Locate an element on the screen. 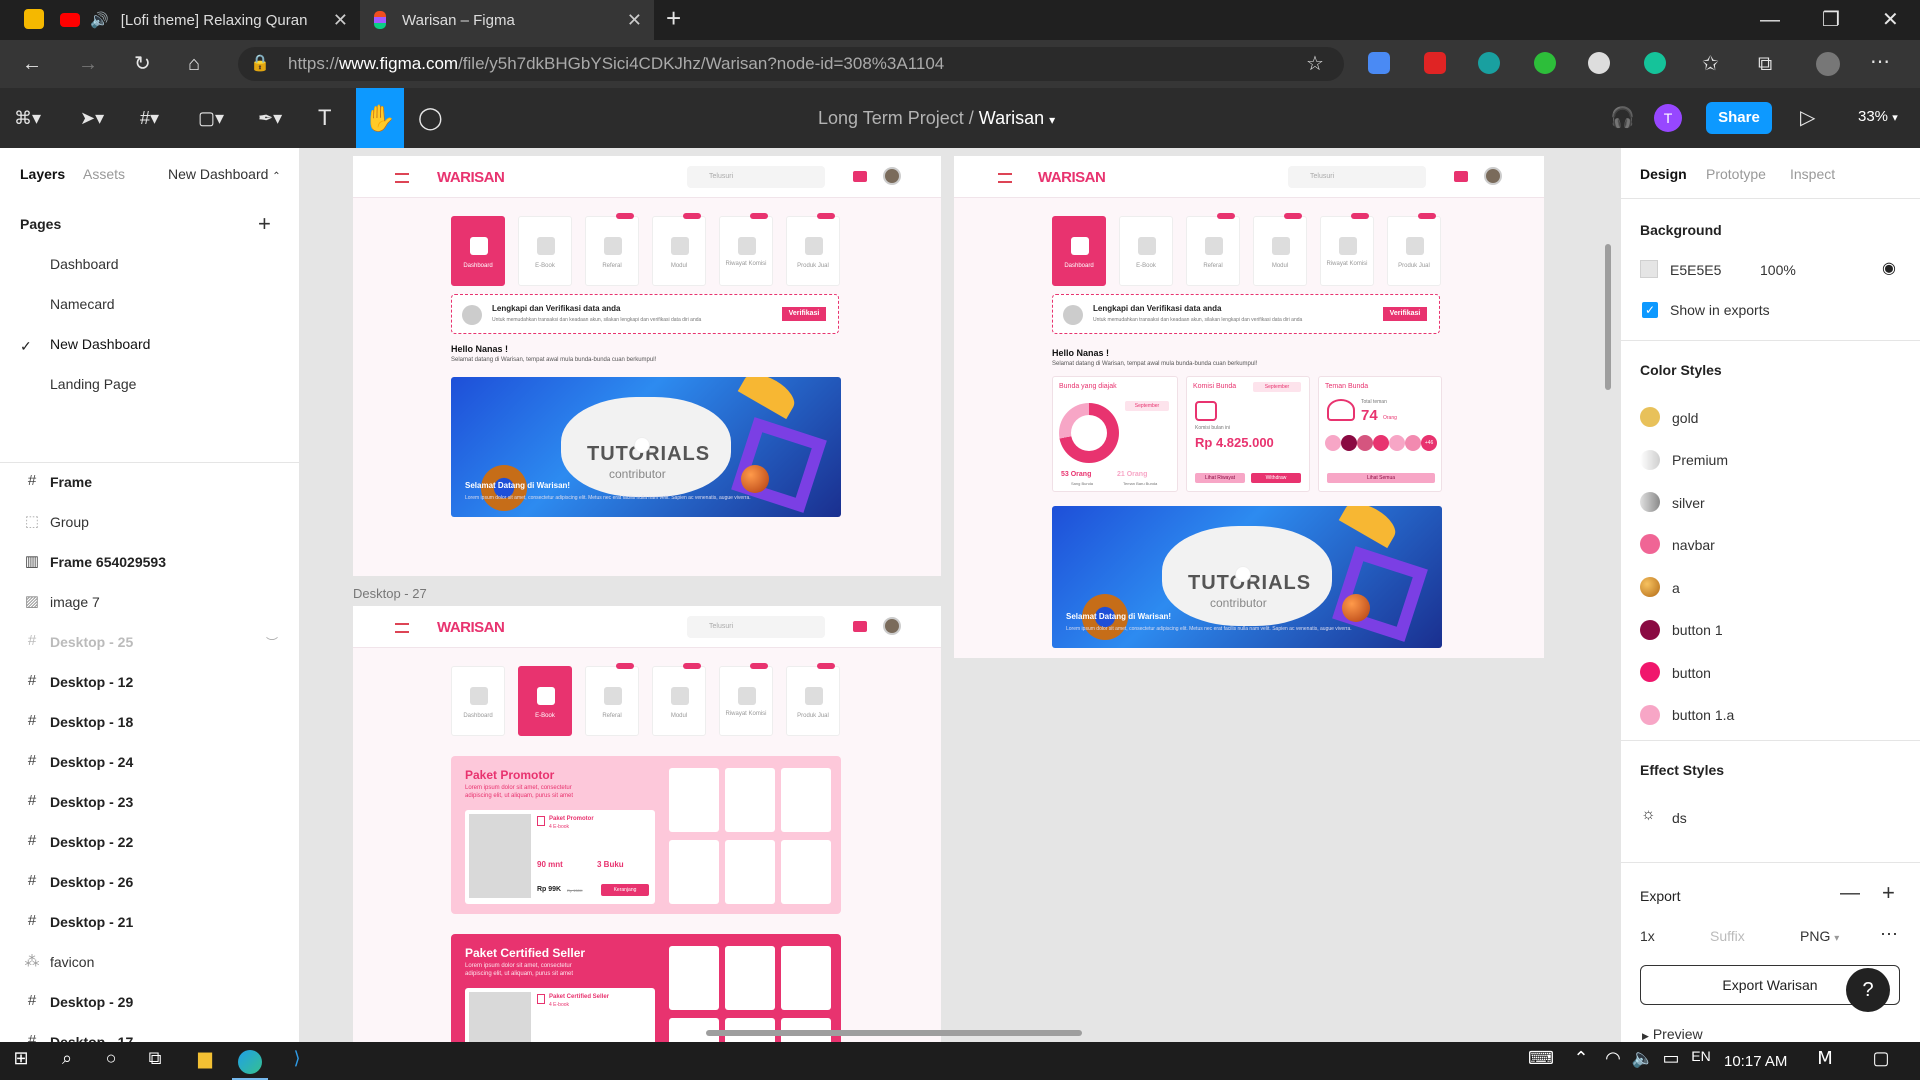 This screenshot has width=1920, height=1080. tab-layers: Layers is located at coordinates (42, 174).